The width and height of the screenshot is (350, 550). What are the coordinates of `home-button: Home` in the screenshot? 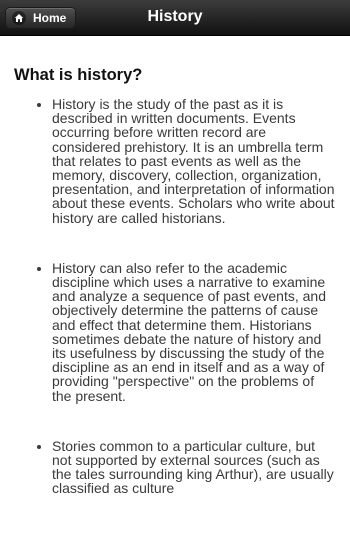 It's located at (41, 18).